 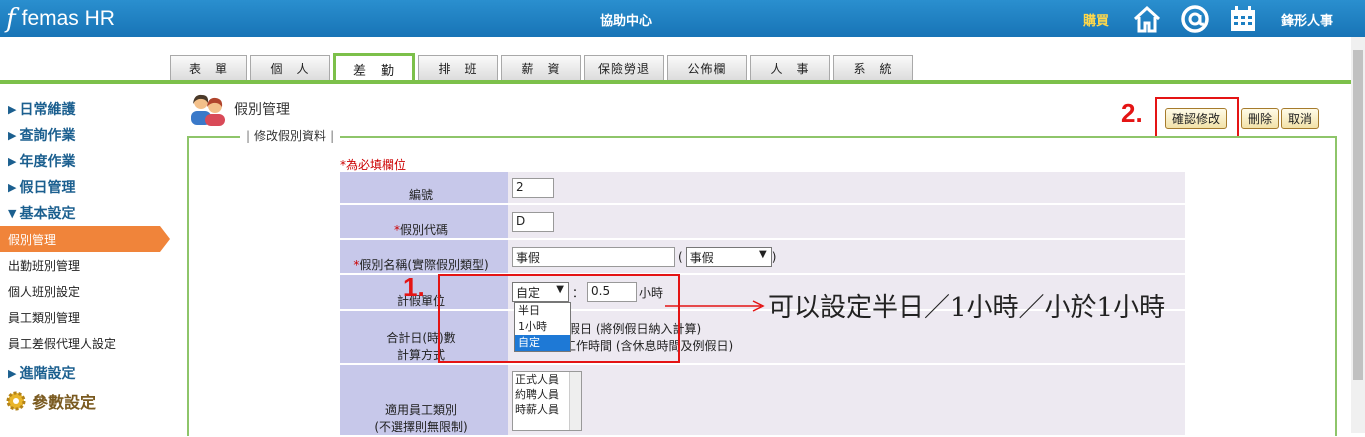 I want to click on paren-open: (, so click(x=680, y=256).